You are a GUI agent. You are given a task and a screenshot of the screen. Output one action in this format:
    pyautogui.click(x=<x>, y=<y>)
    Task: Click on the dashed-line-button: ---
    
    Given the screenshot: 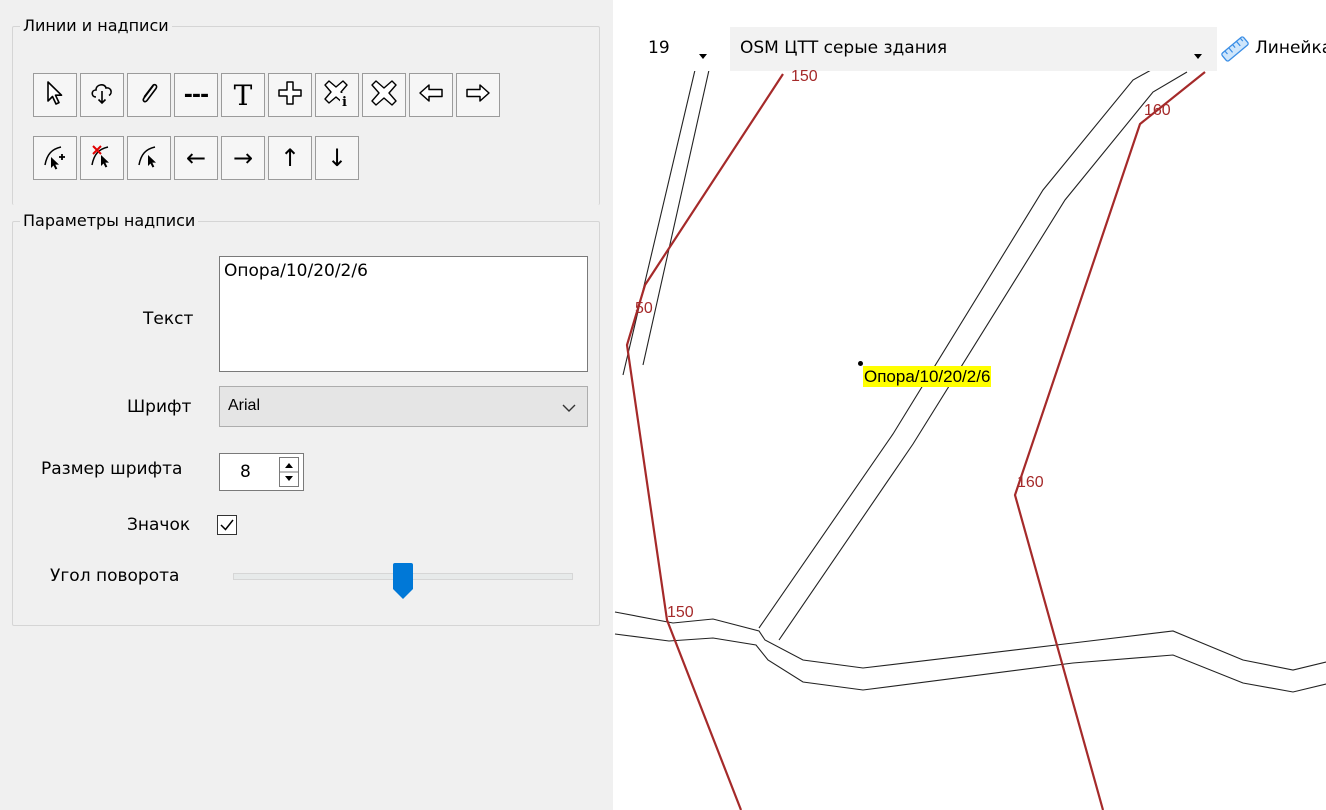 What is the action you would take?
    pyautogui.click(x=196, y=95)
    